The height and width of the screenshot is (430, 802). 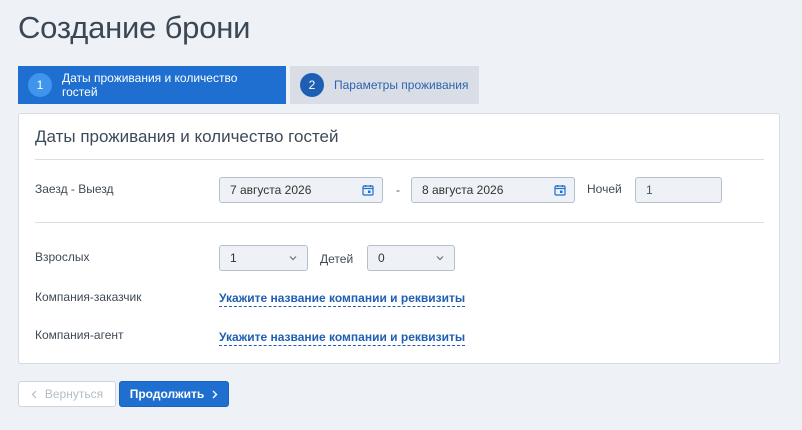 I want to click on step-accommodation-params: 2 Параметры проживания, so click(x=384, y=85).